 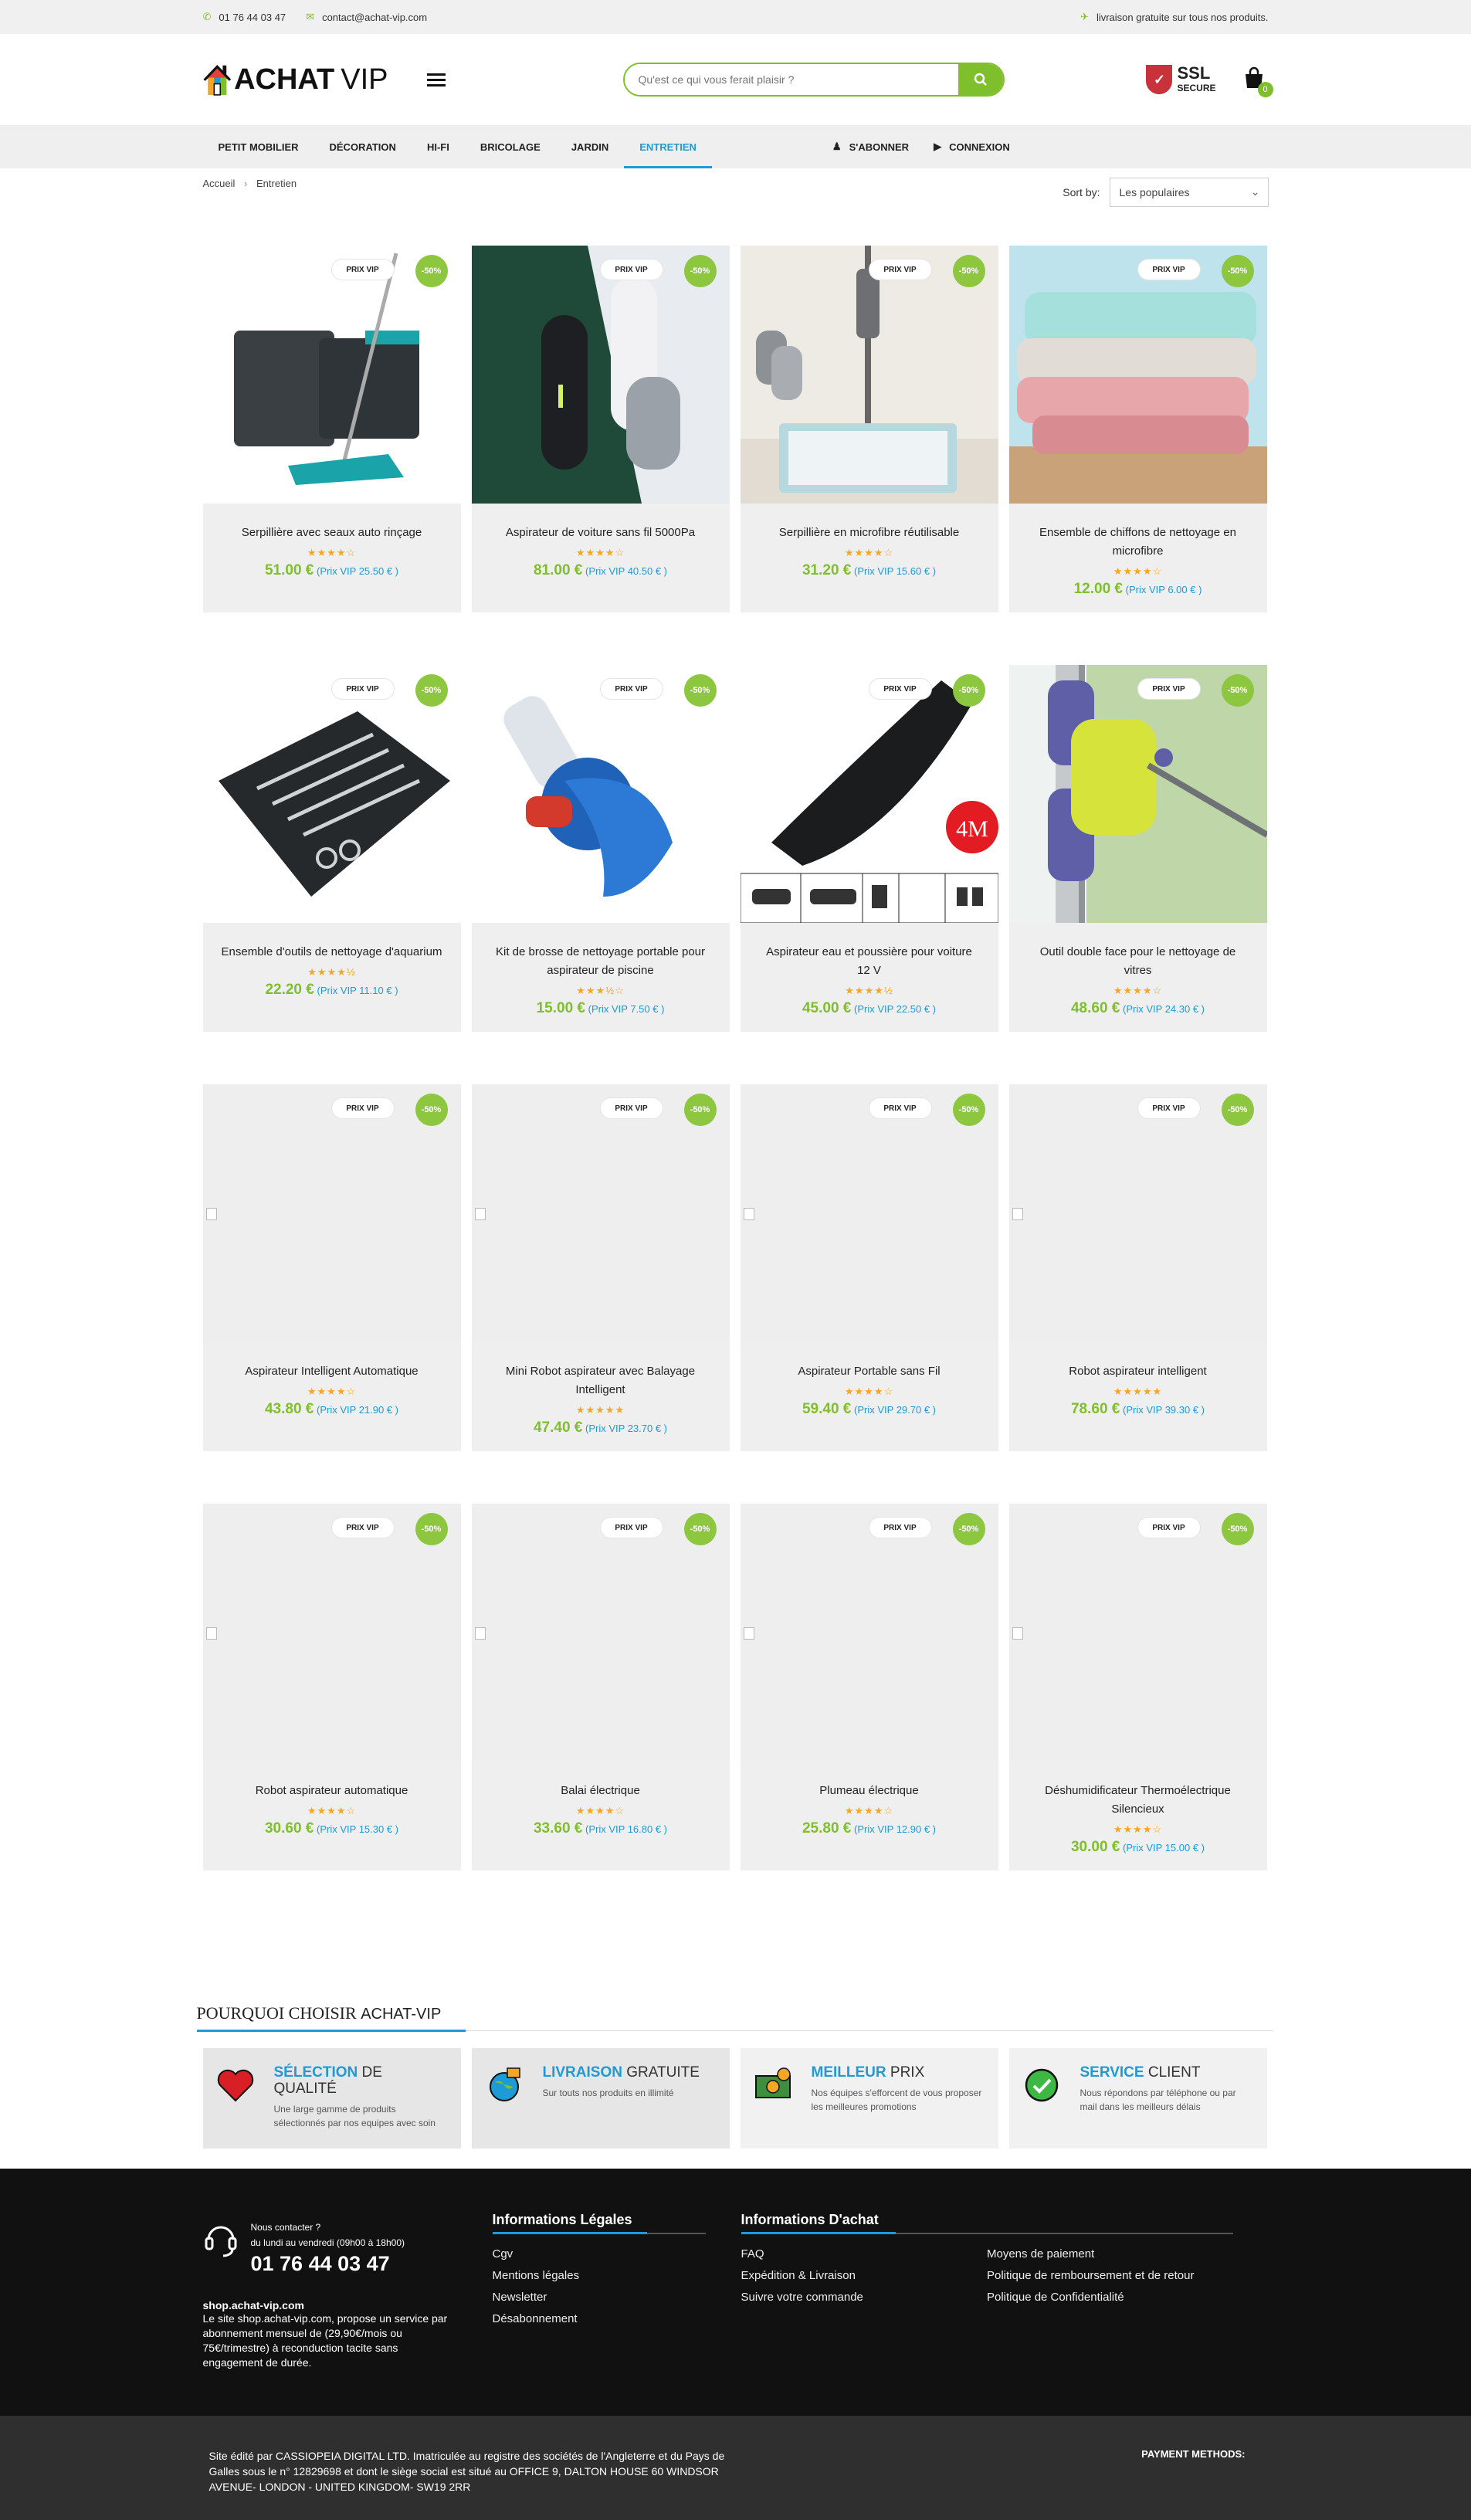 What do you see at coordinates (289, 990) in the screenshot?
I see `product-price: 22.20 €` at bounding box center [289, 990].